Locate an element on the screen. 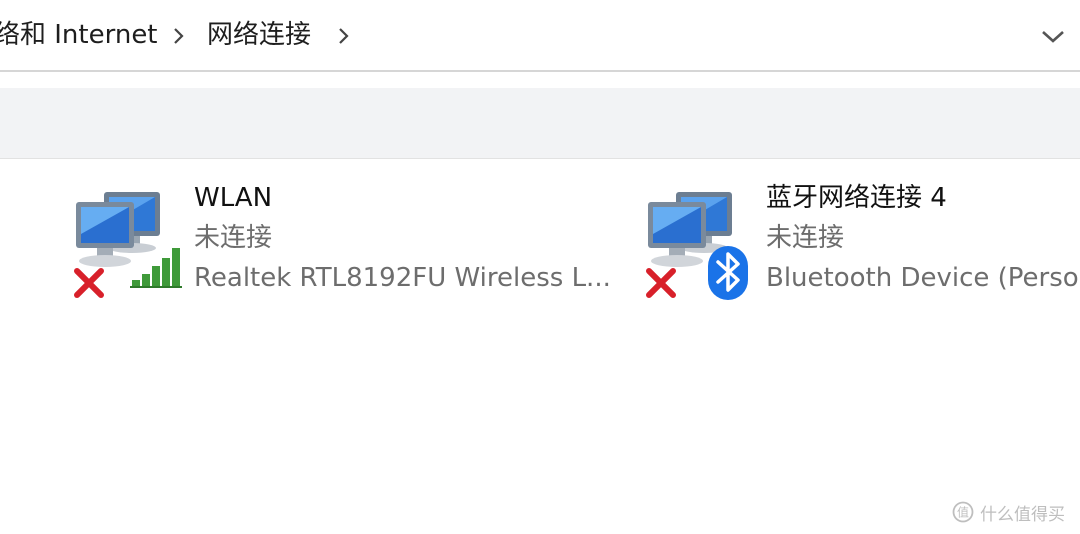 The height and width of the screenshot is (534, 1080). svg-text: 值 is located at coordinates (963, 512).